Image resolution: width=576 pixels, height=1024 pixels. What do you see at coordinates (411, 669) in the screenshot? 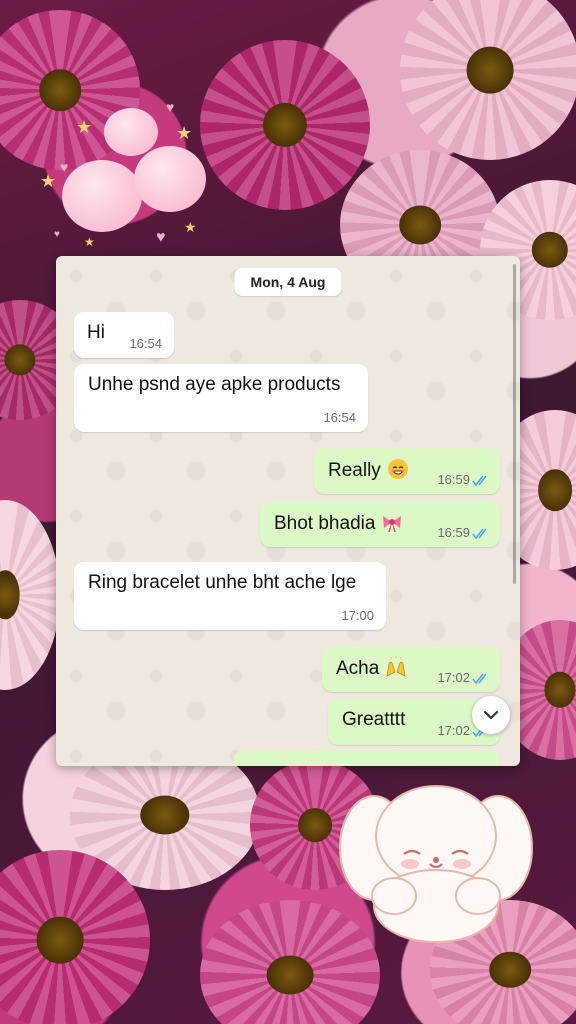
I see `outgoing-message: Acha 17:02` at bounding box center [411, 669].